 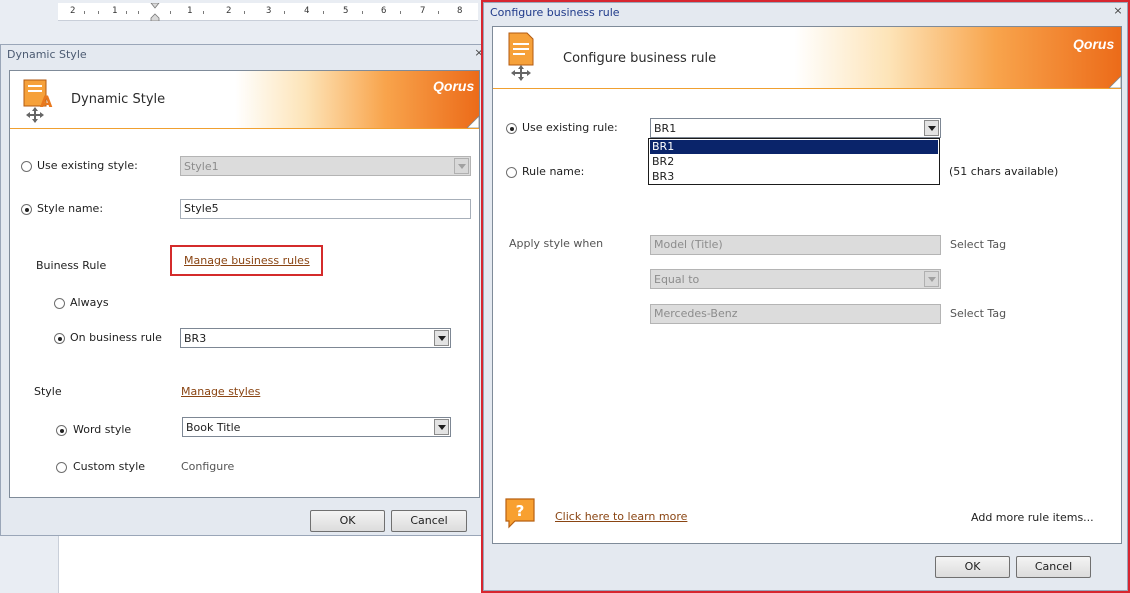 What do you see at coordinates (26, 209) in the screenshot?
I see `style-name-radio` at bounding box center [26, 209].